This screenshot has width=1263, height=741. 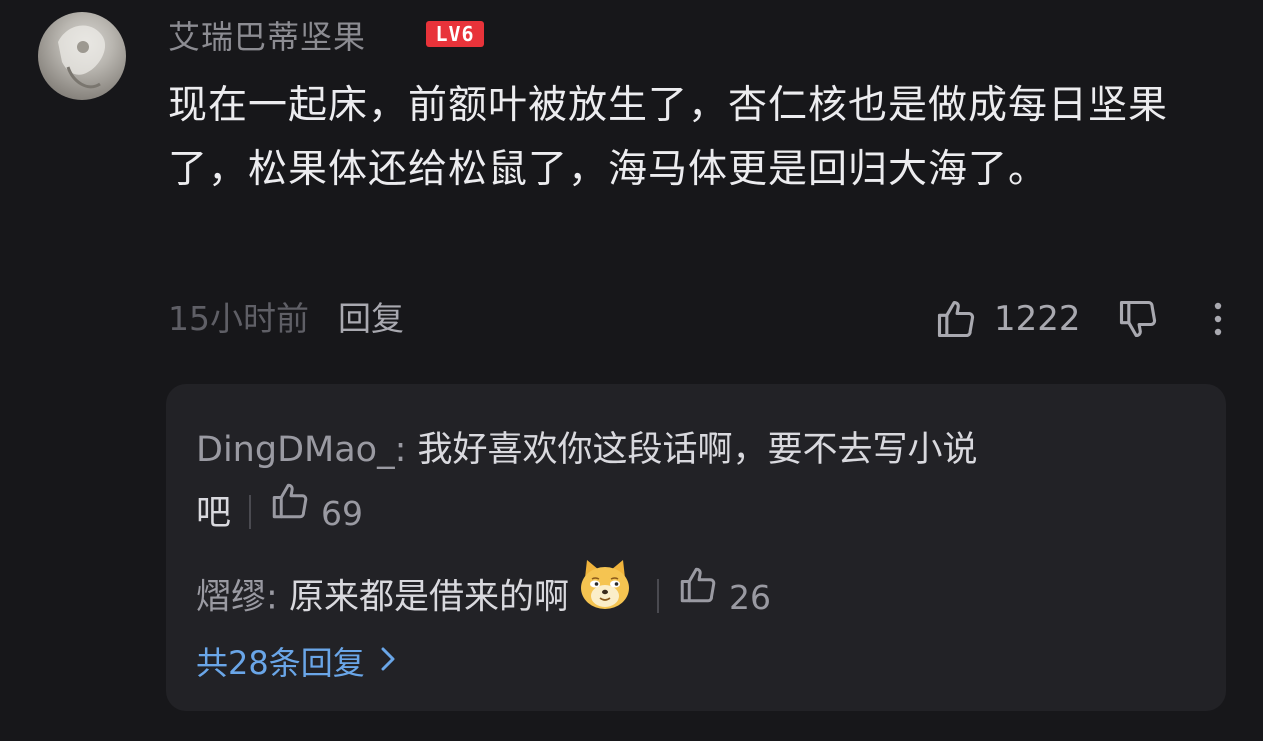 What do you see at coordinates (587, 484) in the screenshot?
I see `reply-item: DingDMao_: 我好喜欢你这段话啊，要不去写小说 吧 69` at bounding box center [587, 484].